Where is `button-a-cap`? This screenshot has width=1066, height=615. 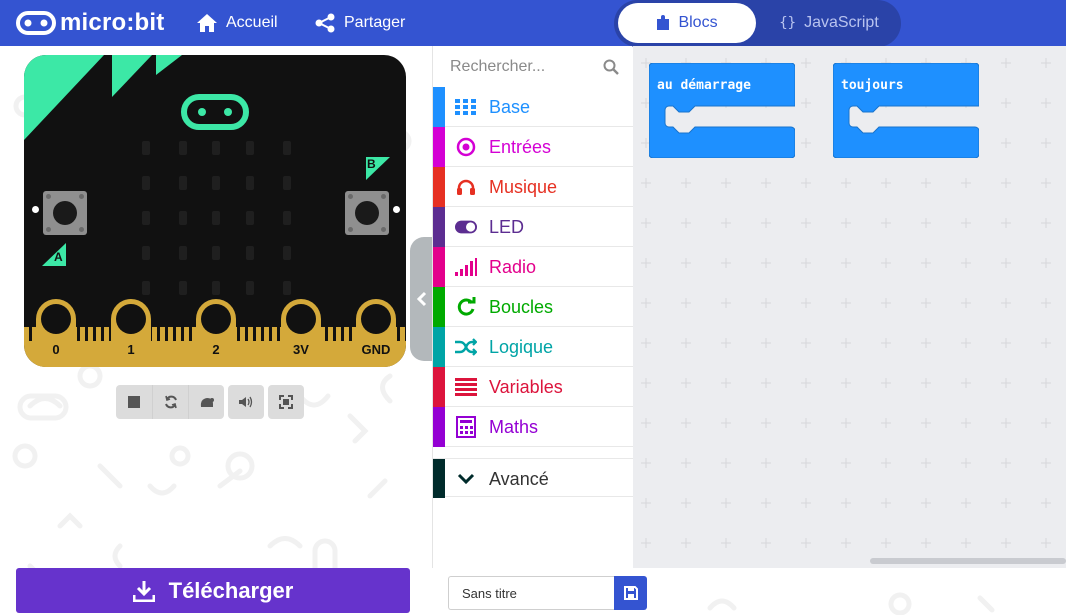 button-a-cap is located at coordinates (65, 213).